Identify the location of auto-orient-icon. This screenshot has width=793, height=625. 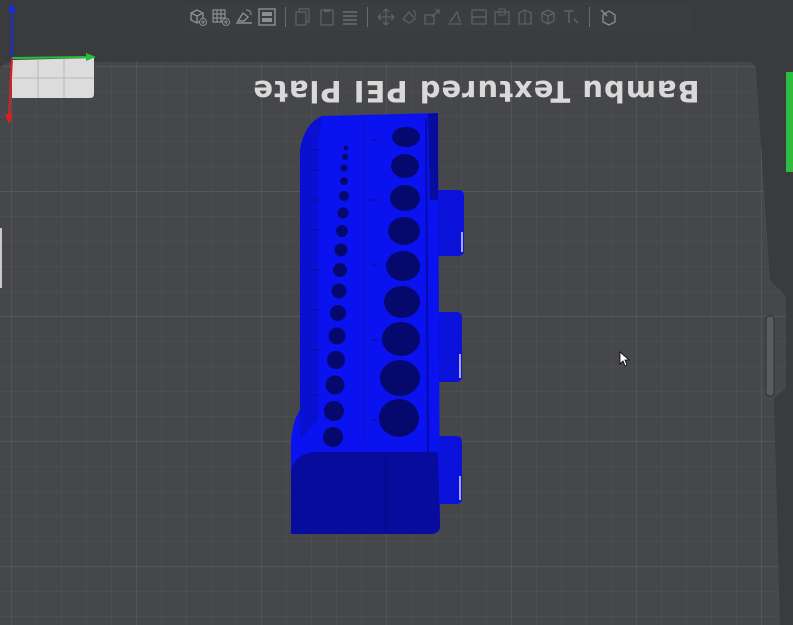
(244, 17).